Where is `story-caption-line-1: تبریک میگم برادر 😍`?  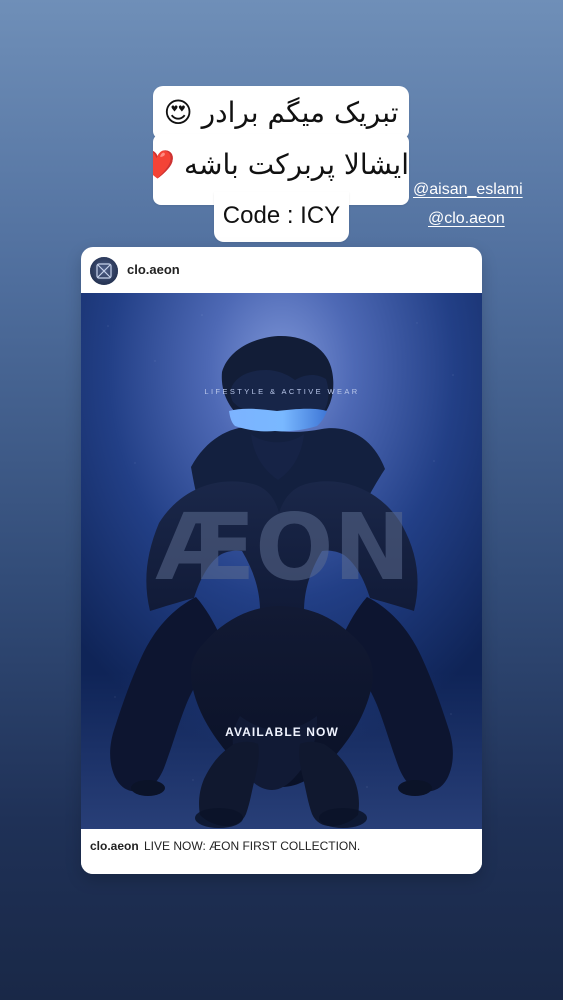 story-caption-line-1: تبریک میگم برادر 😍 is located at coordinates (281, 112).